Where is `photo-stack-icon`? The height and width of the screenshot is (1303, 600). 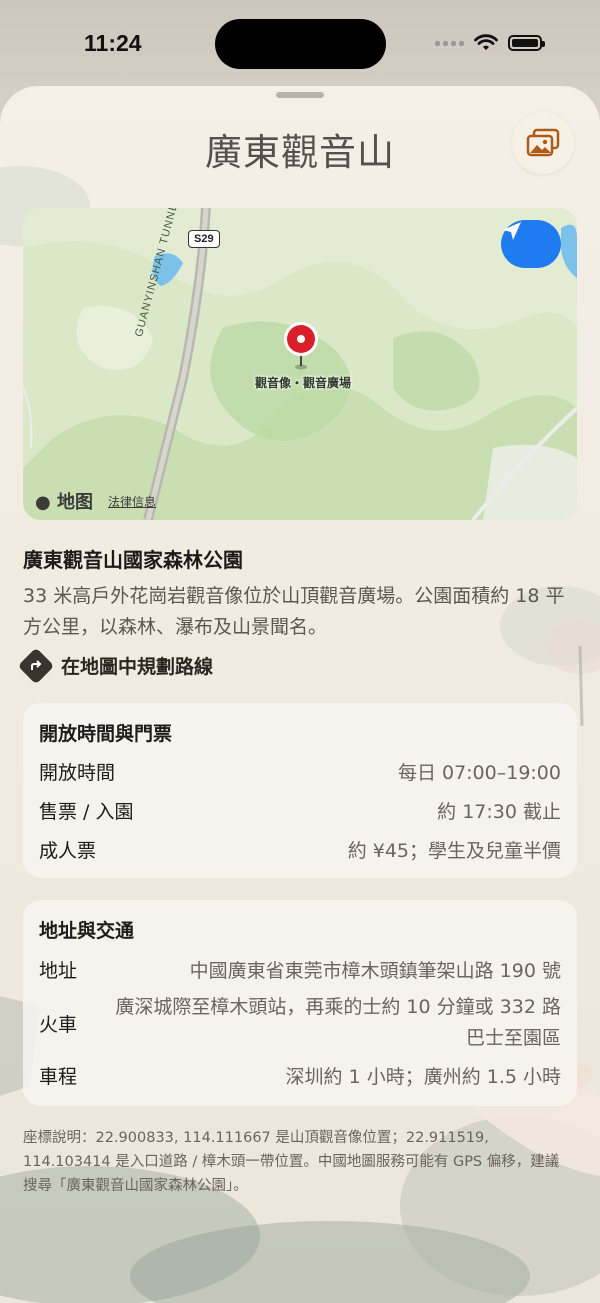
photo-stack-icon is located at coordinates (543, 142).